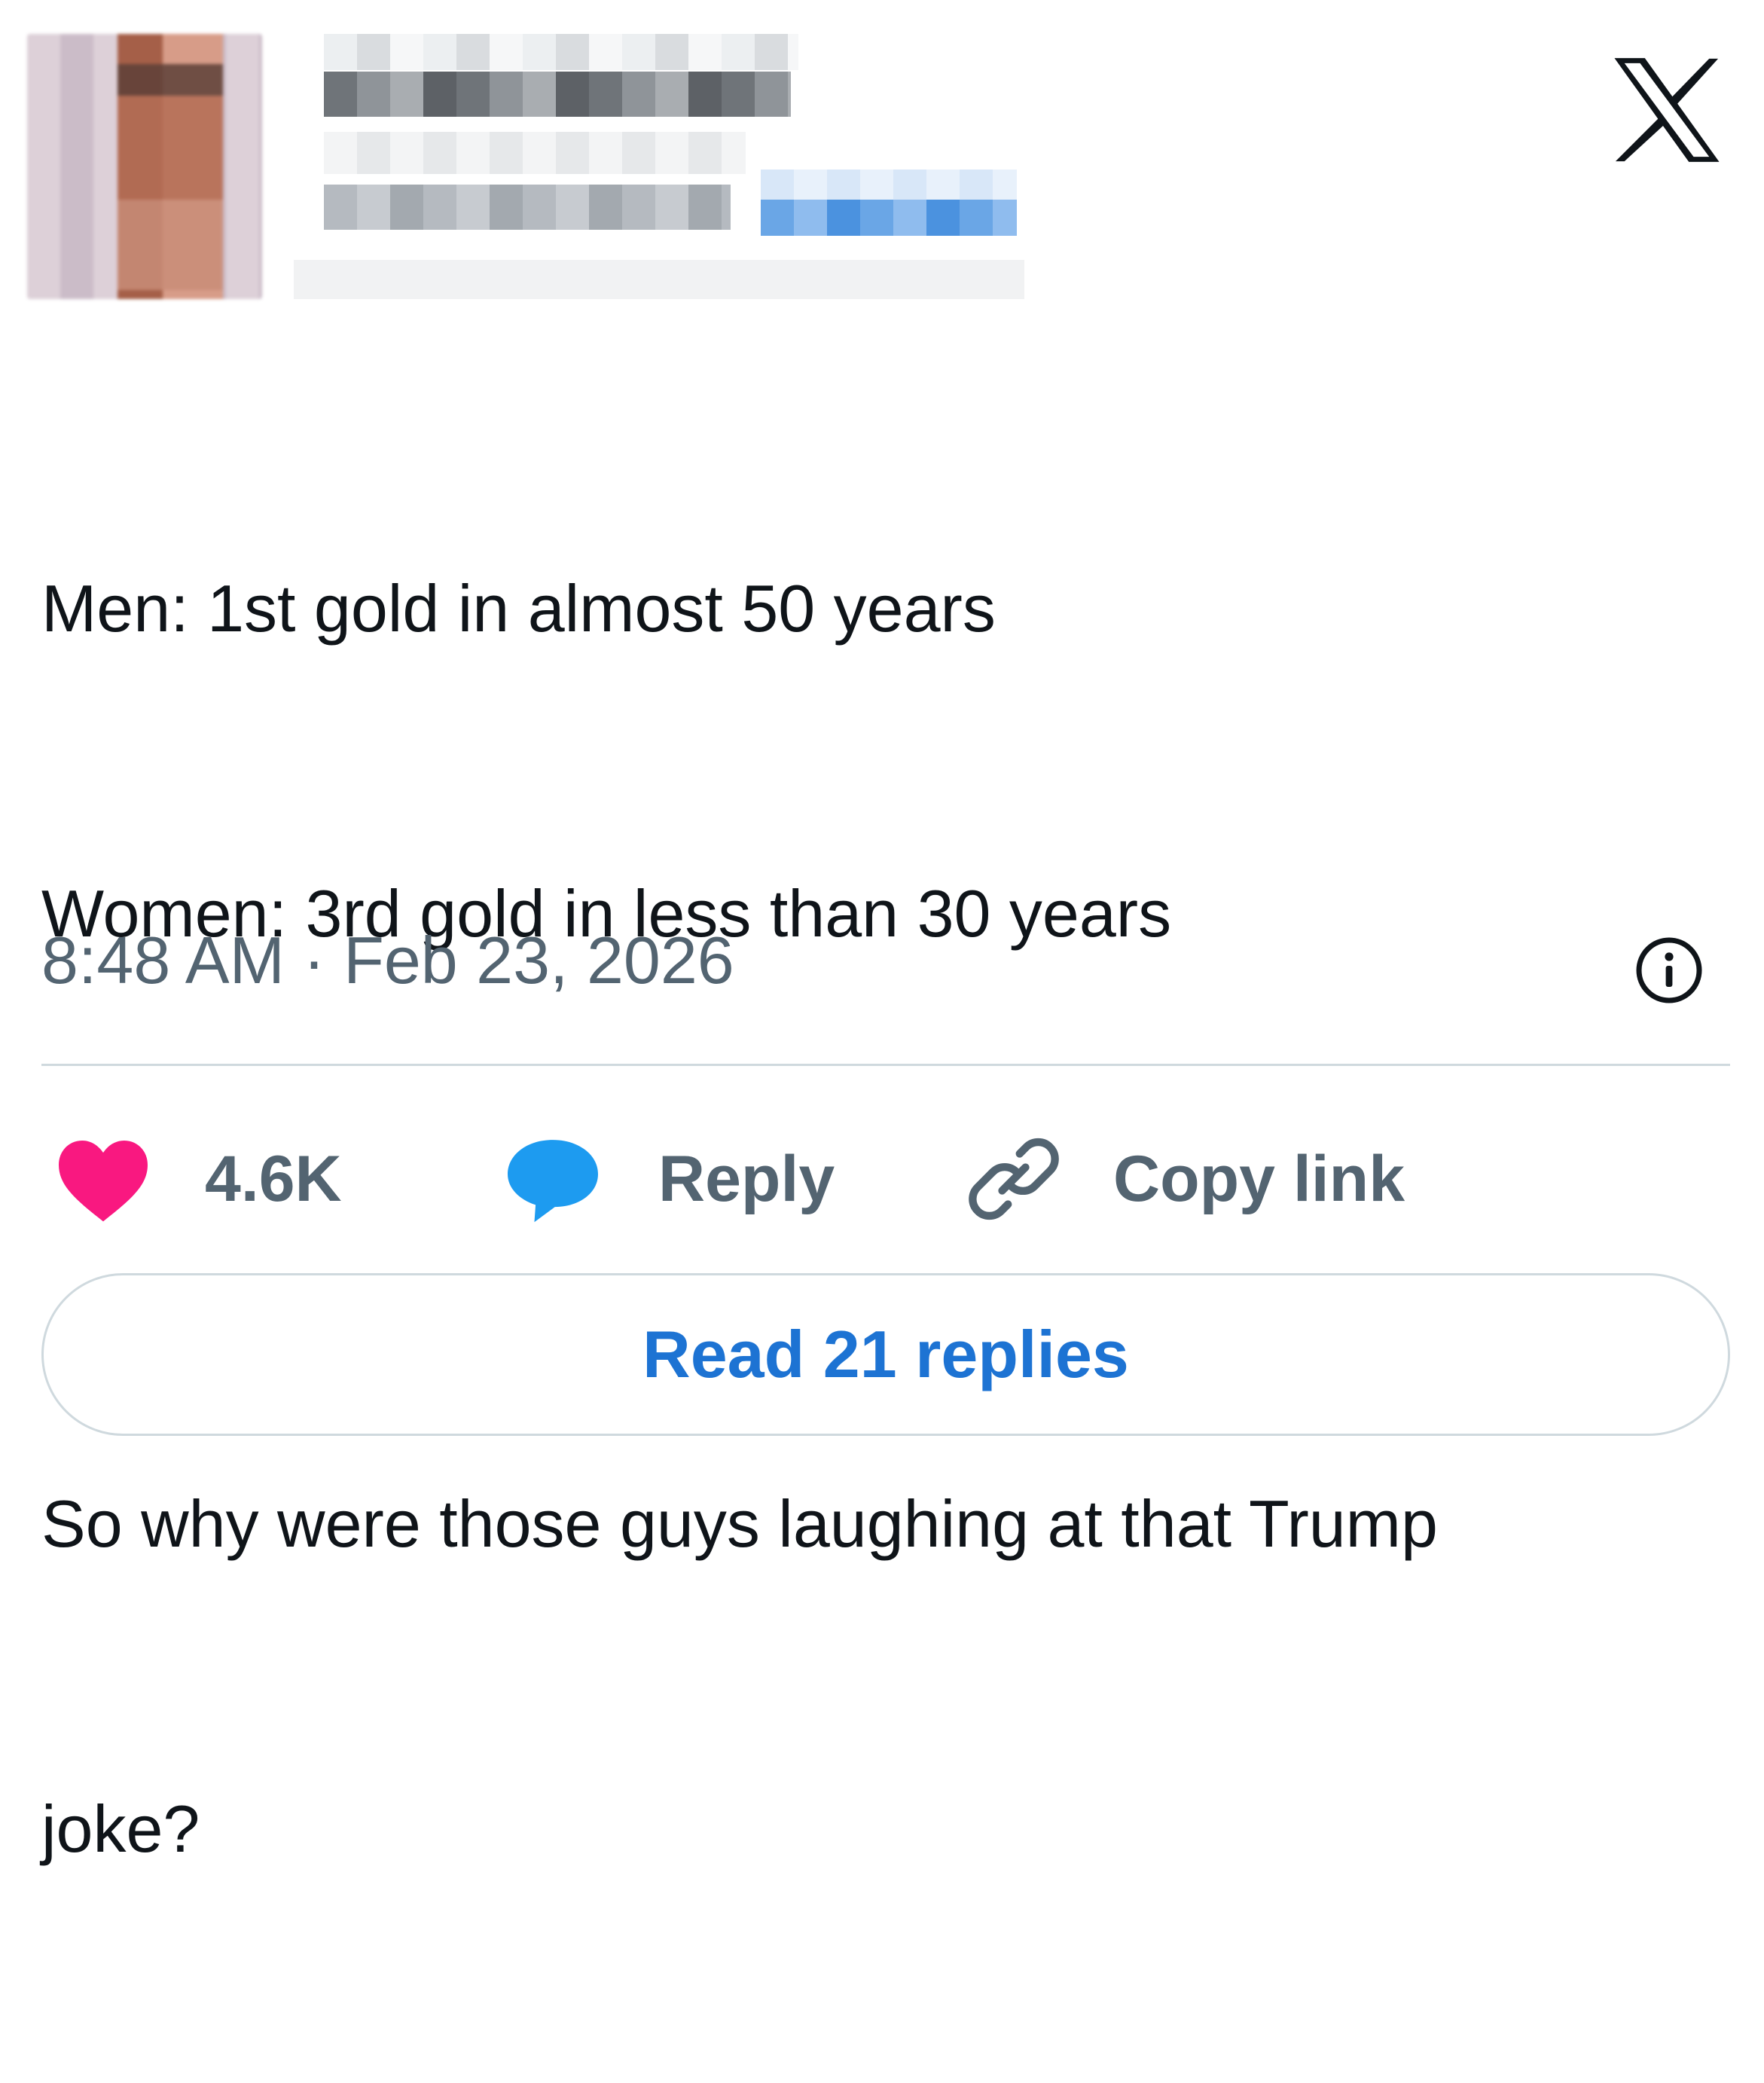 The image size is (1764, 2083). I want to click on copy-link-button: Copy link, so click(1186, 1178).